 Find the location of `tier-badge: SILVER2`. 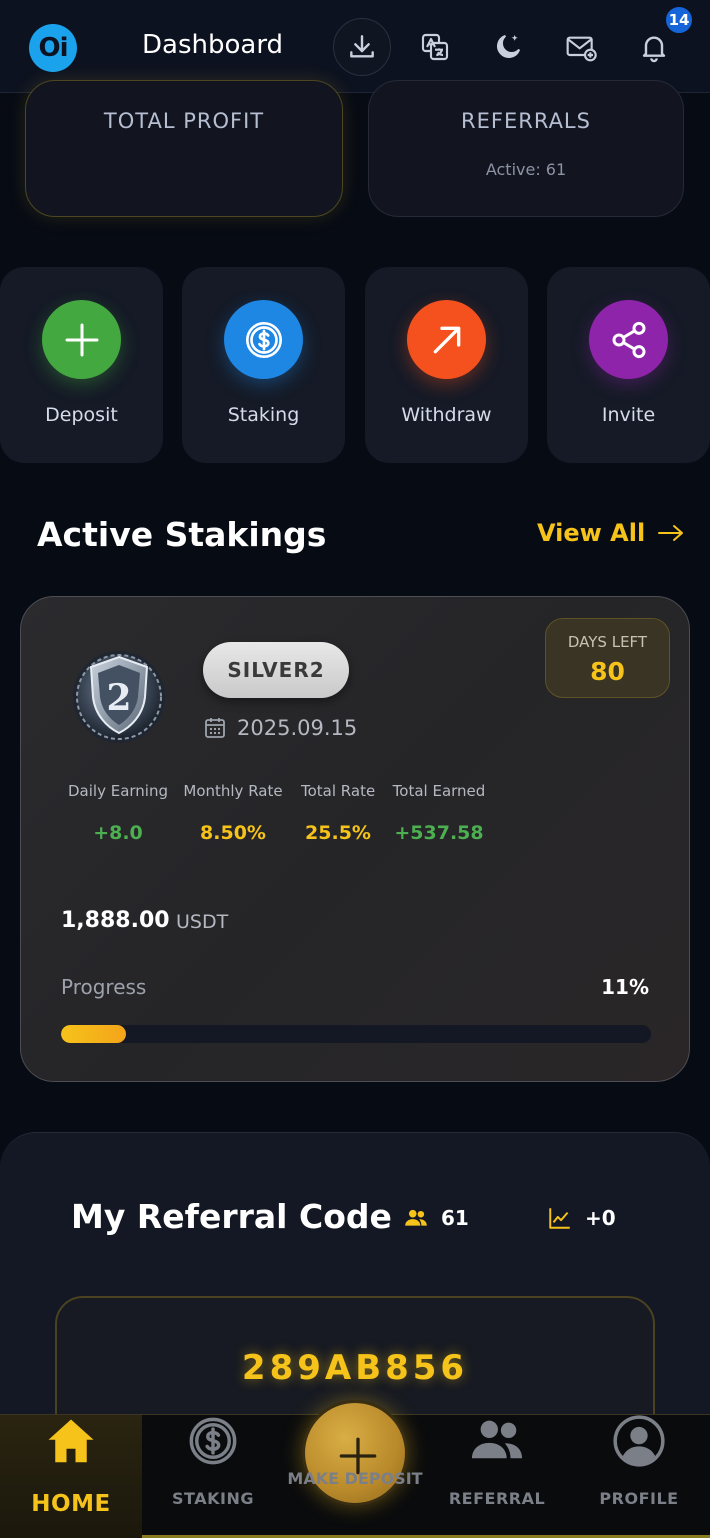

tier-badge: SILVER2 is located at coordinates (276, 670).